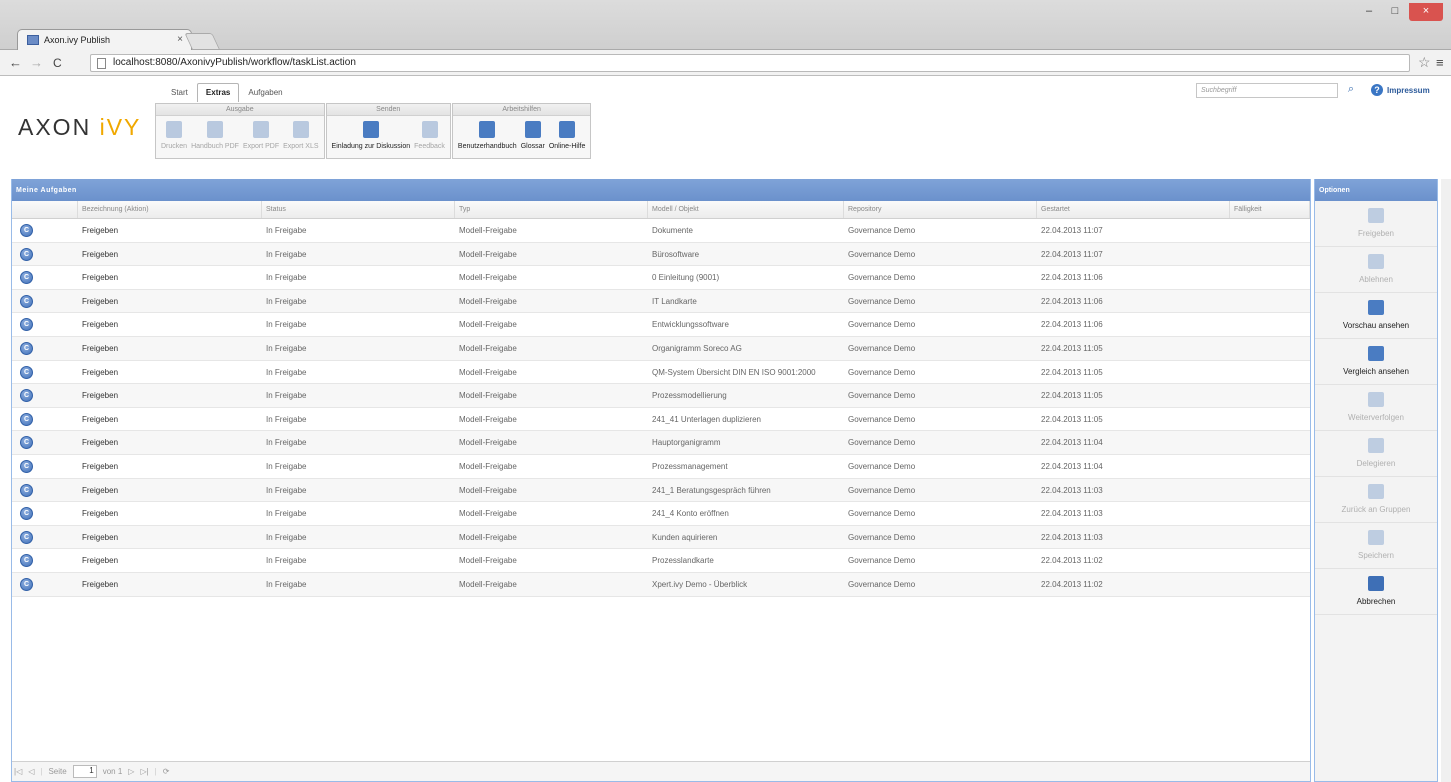  Describe the element at coordinates (179, 92) in the screenshot. I see `tab-start: Start` at that location.